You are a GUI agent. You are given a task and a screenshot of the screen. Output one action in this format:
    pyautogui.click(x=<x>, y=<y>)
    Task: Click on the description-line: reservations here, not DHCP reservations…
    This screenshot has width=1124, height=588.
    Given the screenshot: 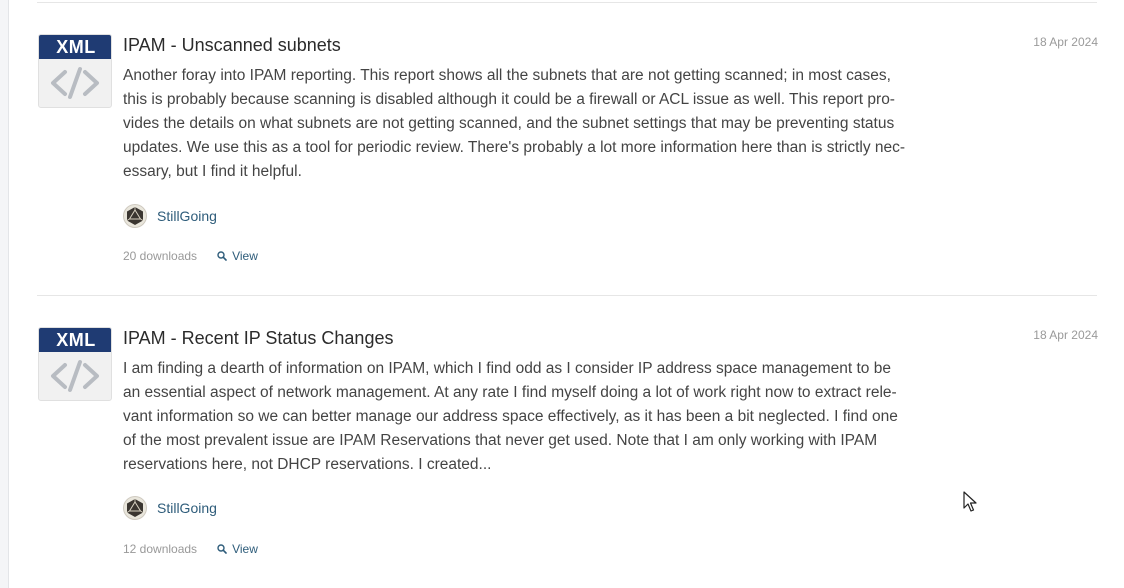 What is the action you would take?
    pyautogui.click(x=307, y=464)
    